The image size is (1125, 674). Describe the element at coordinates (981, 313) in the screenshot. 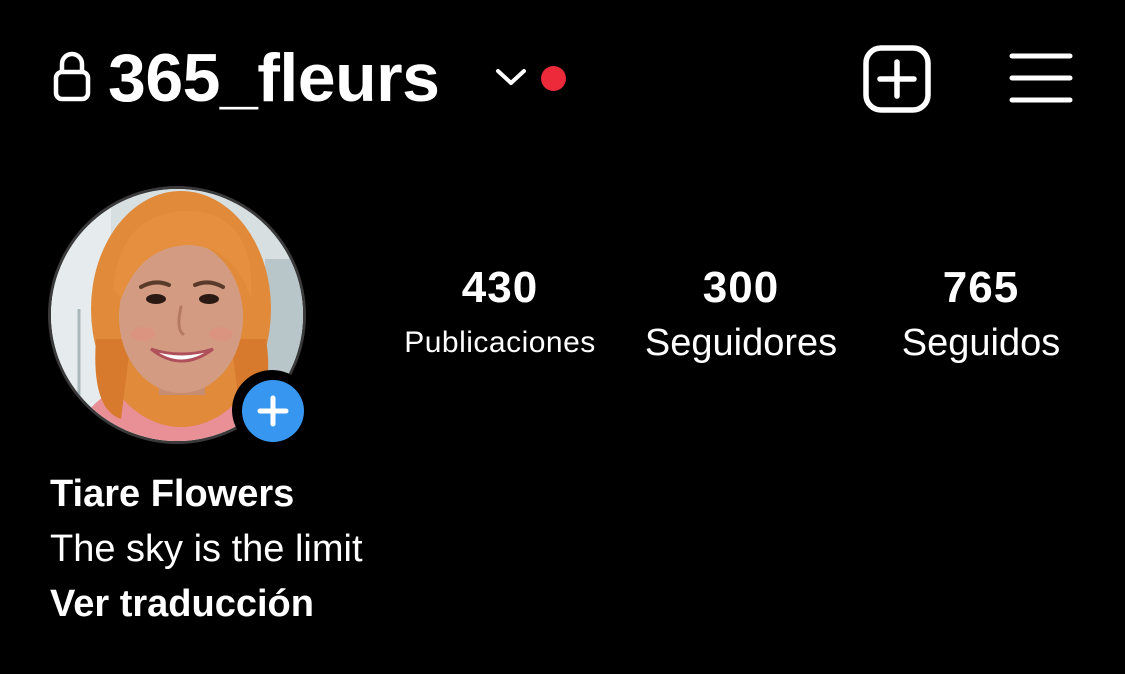

I see `following-count: 765 Seguidos` at that location.